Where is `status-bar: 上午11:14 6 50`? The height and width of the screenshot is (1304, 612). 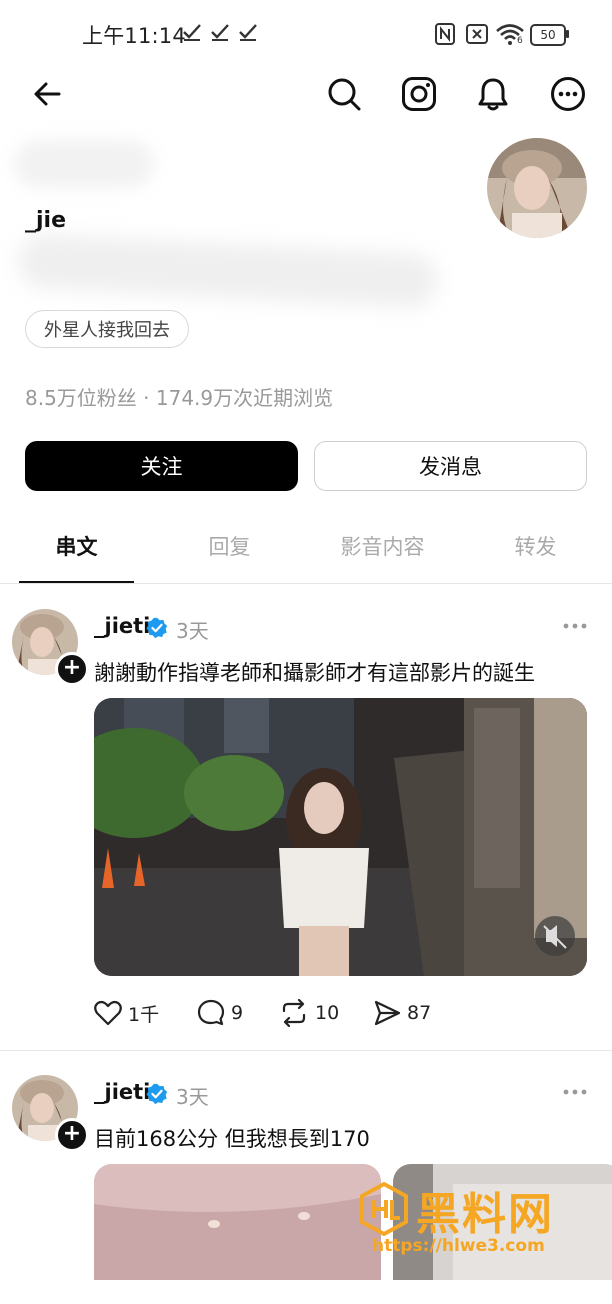 status-bar: 上午11:14 6 50 is located at coordinates (306, 33).